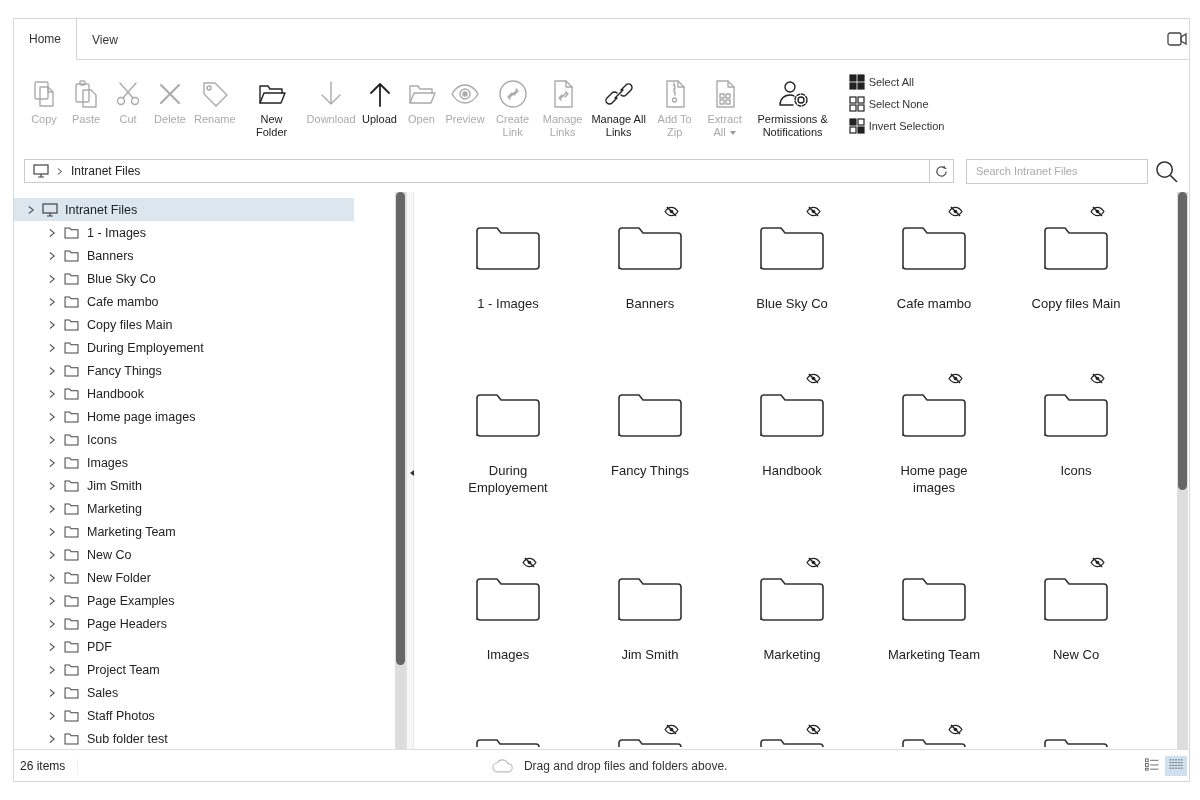 This screenshot has height=800, width=1200. What do you see at coordinates (896, 126) in the screenshot?
I see `invert-selection-button: Invert Selection` at bounding box center [896, 126].